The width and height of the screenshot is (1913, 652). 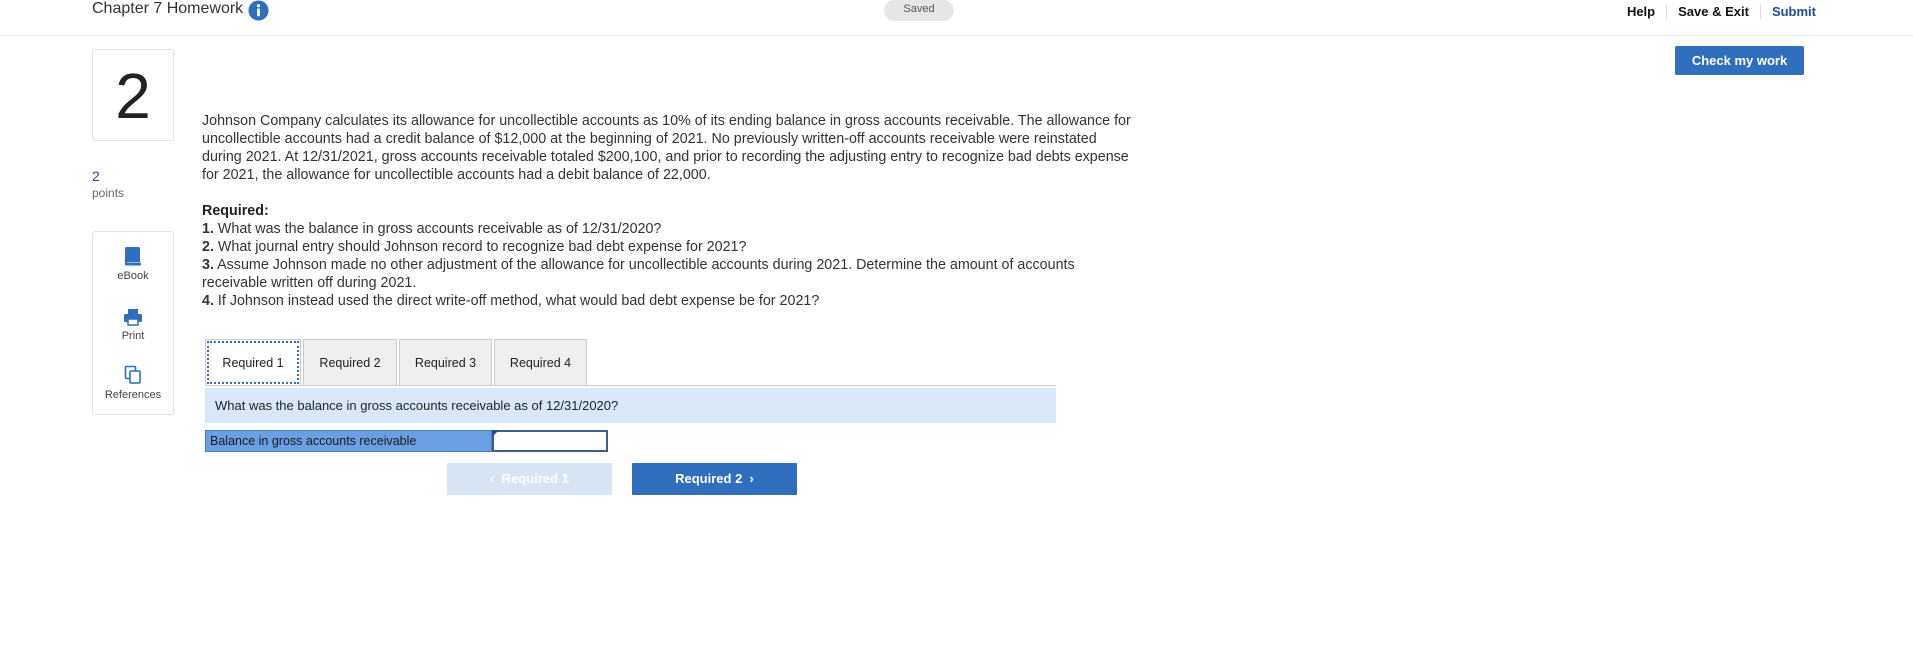 I want to click on tools-panel: eBook Print References, so click(x=133, y=323).